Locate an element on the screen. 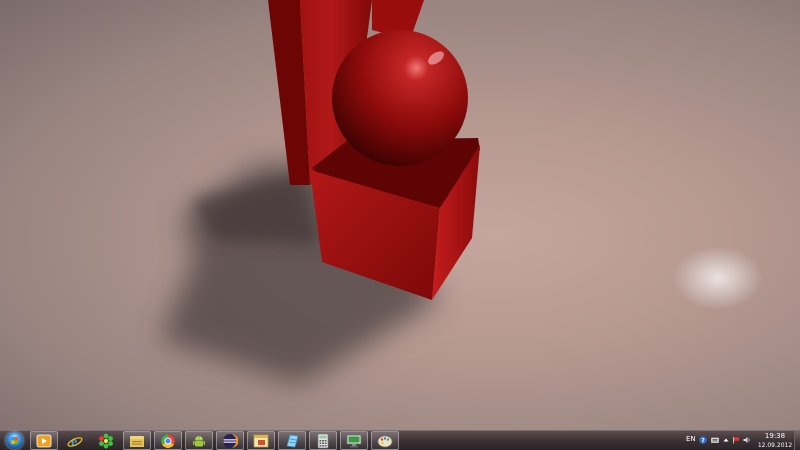 This screenshot has height=450, width=800. language-indicator: EN is located at coordinates (691, 439).